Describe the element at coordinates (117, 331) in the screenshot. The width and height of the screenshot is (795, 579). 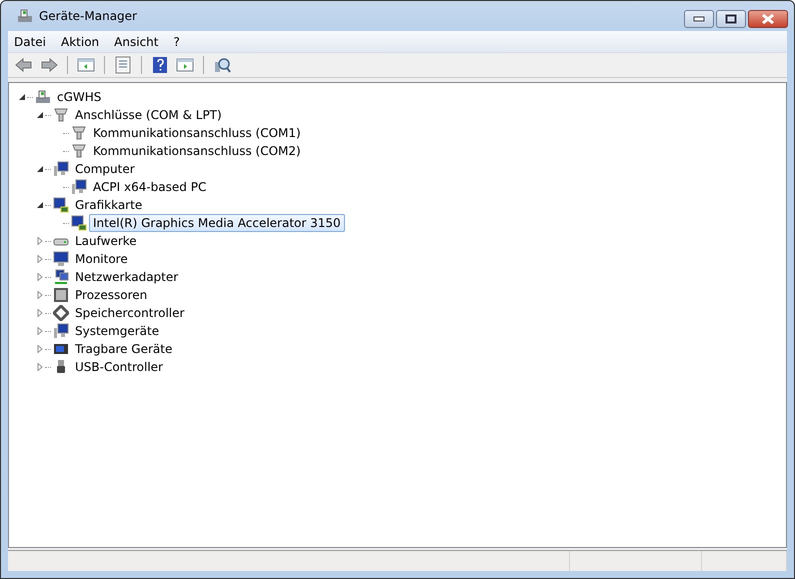
I see `tree-item: Systemgeräte` at that location.